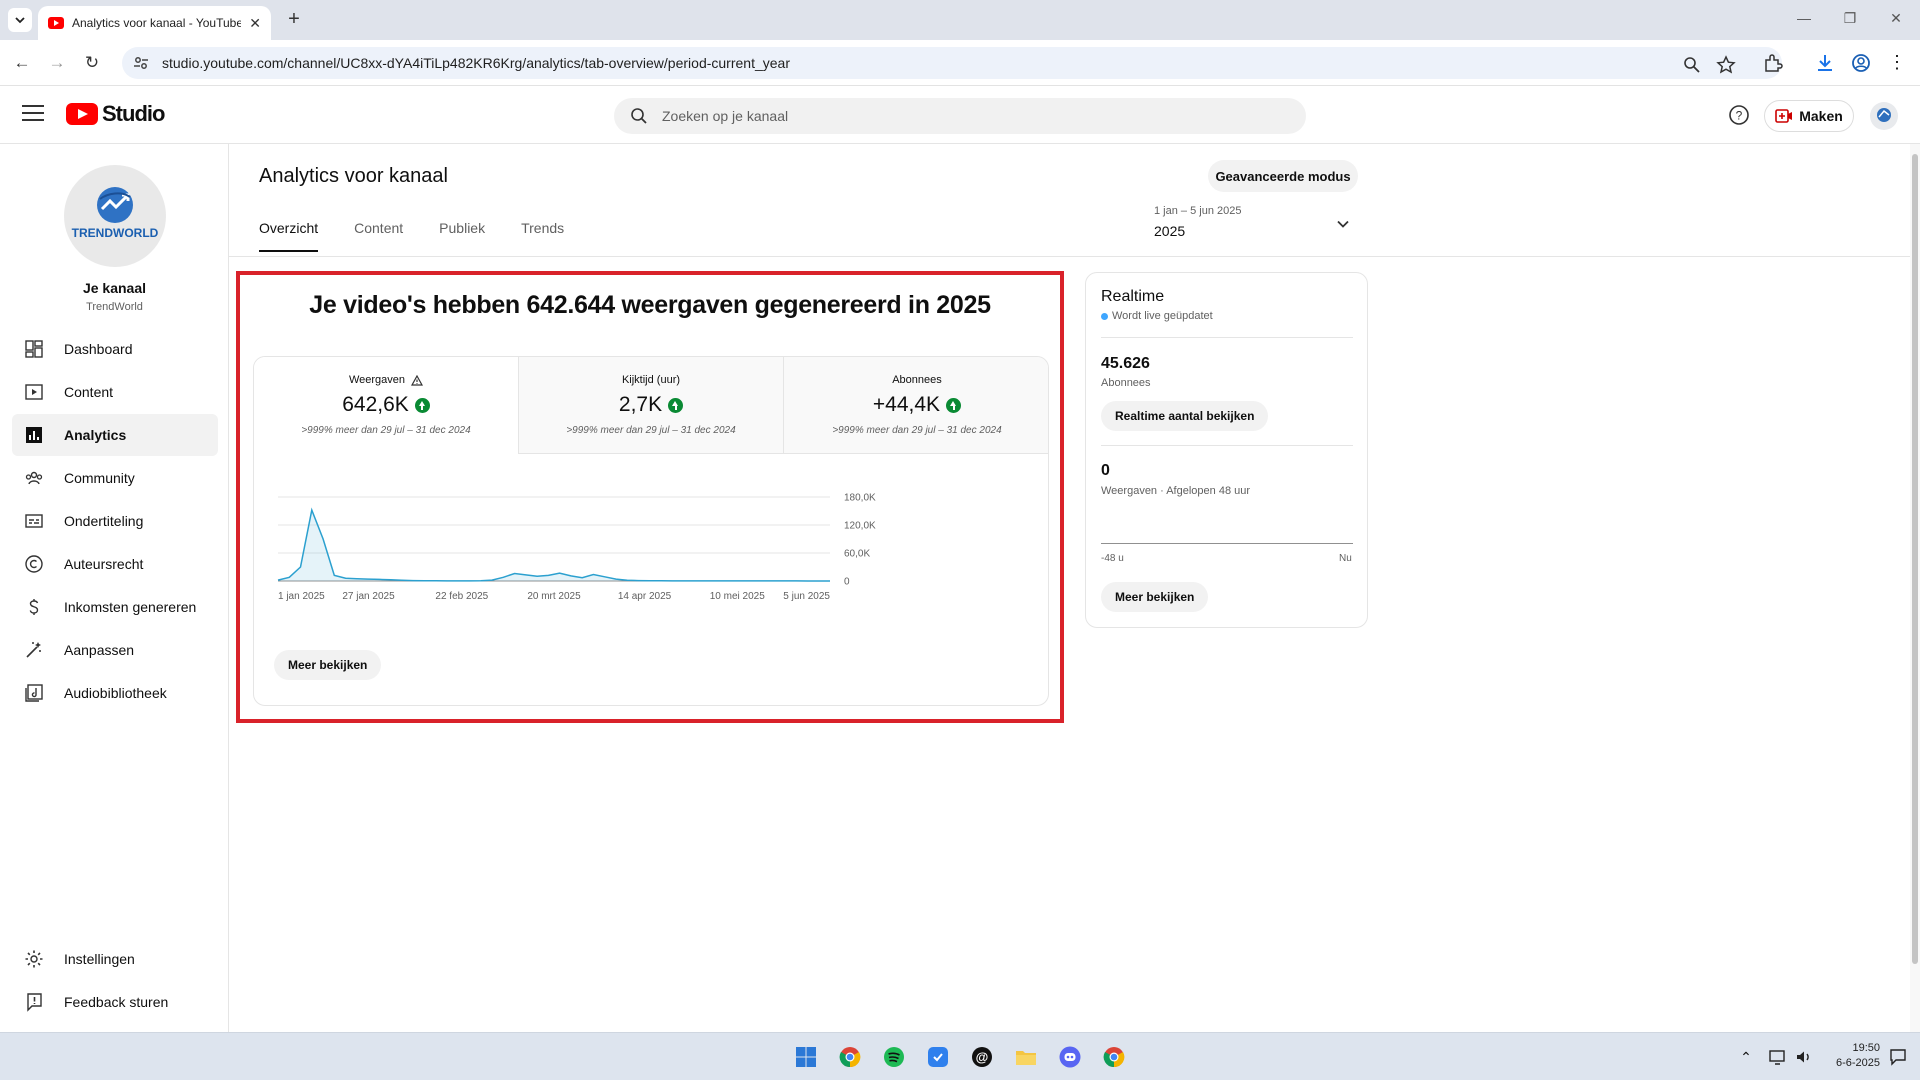 This screenshot has width=1920, height=1080. I want to click on warning-icon, so click(417, 380).